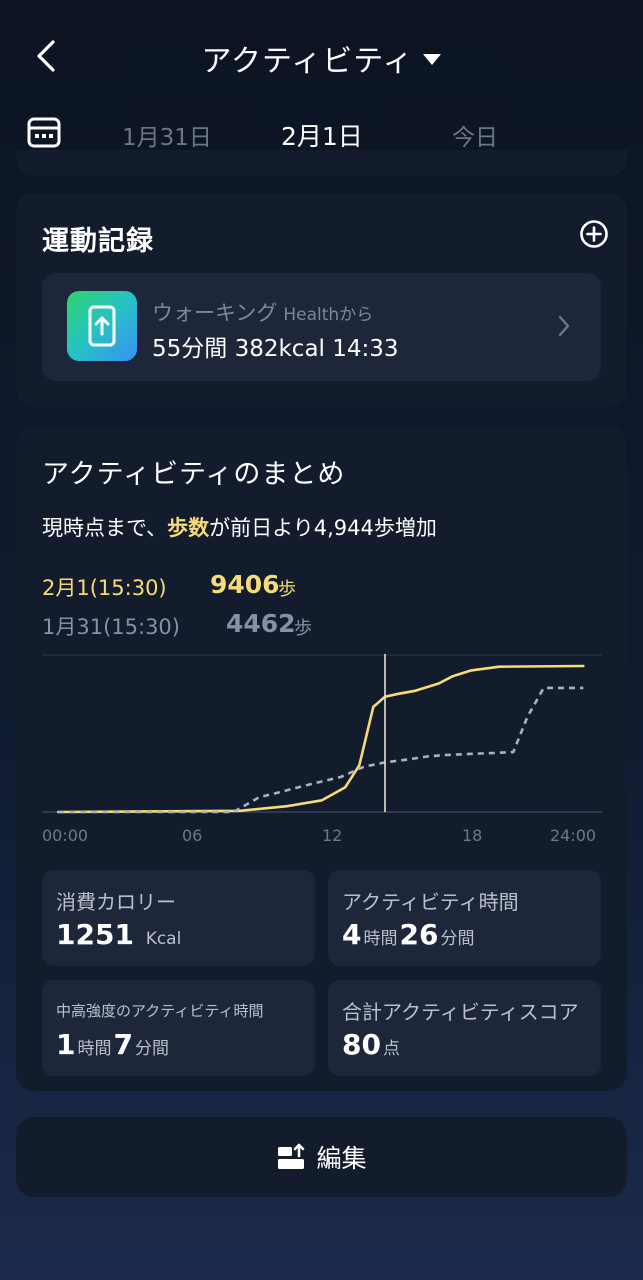  I want to click on calories-label: 消費カロリー, so click(116, 902).